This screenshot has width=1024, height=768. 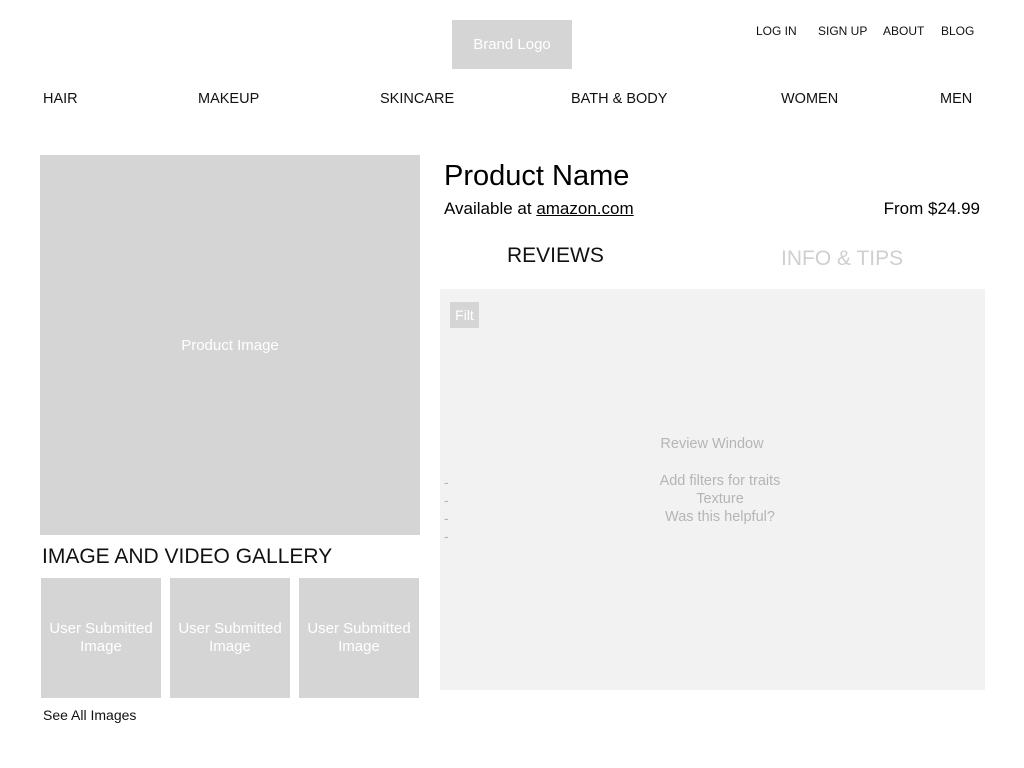 I want to click on nav-item-makeup: MAKEUP, so click(x=228, y=99).